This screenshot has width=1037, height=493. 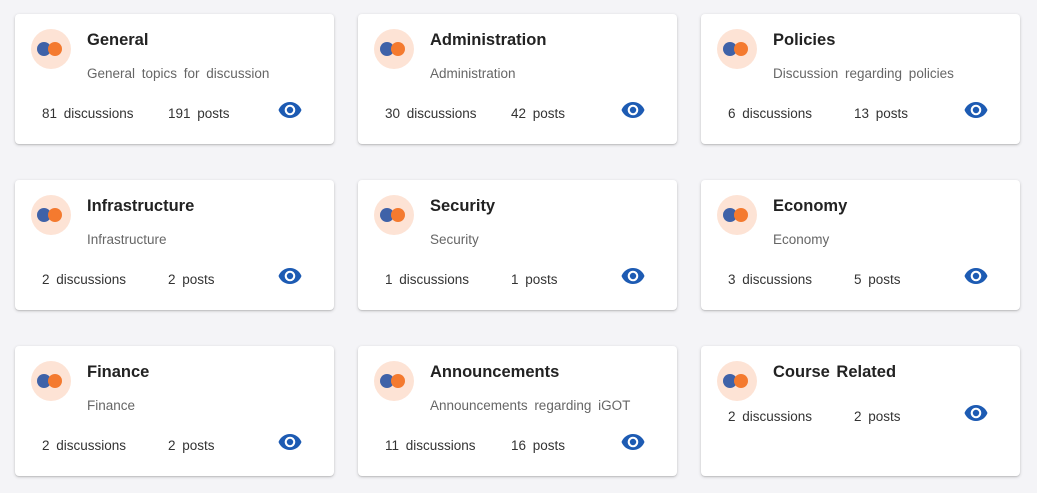 I want to click on discussion-count: 81 discussions, so click(x=88, y=113).